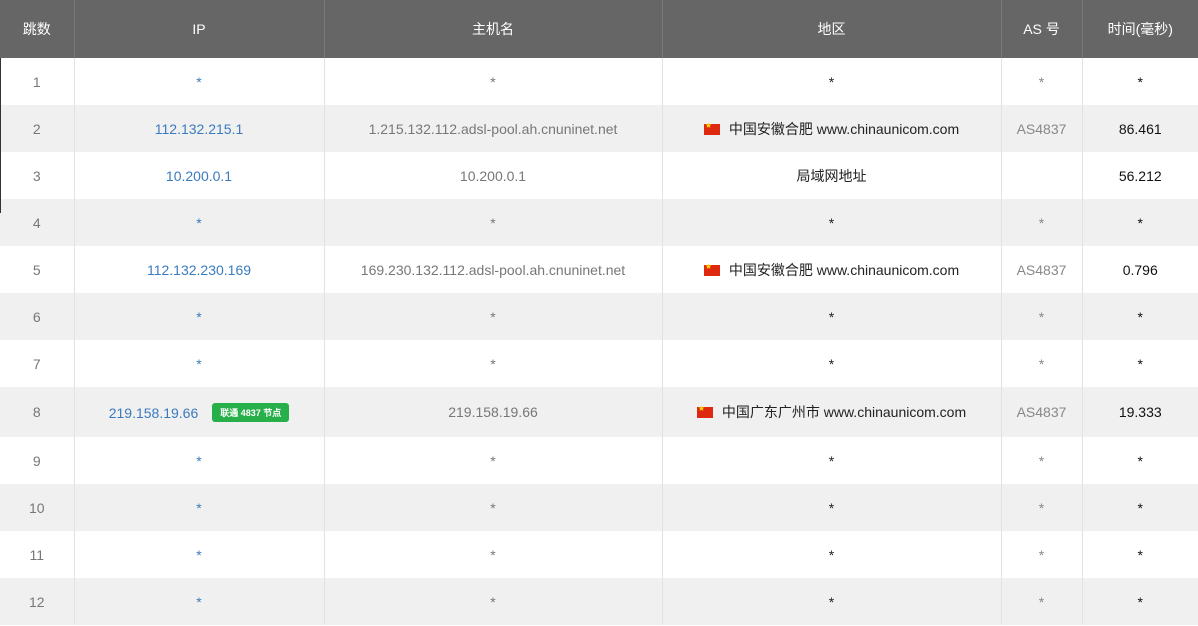  Describe the element at coordinates (37, 29) in the screenshot. I see `header-hop: 跳数` at that location.